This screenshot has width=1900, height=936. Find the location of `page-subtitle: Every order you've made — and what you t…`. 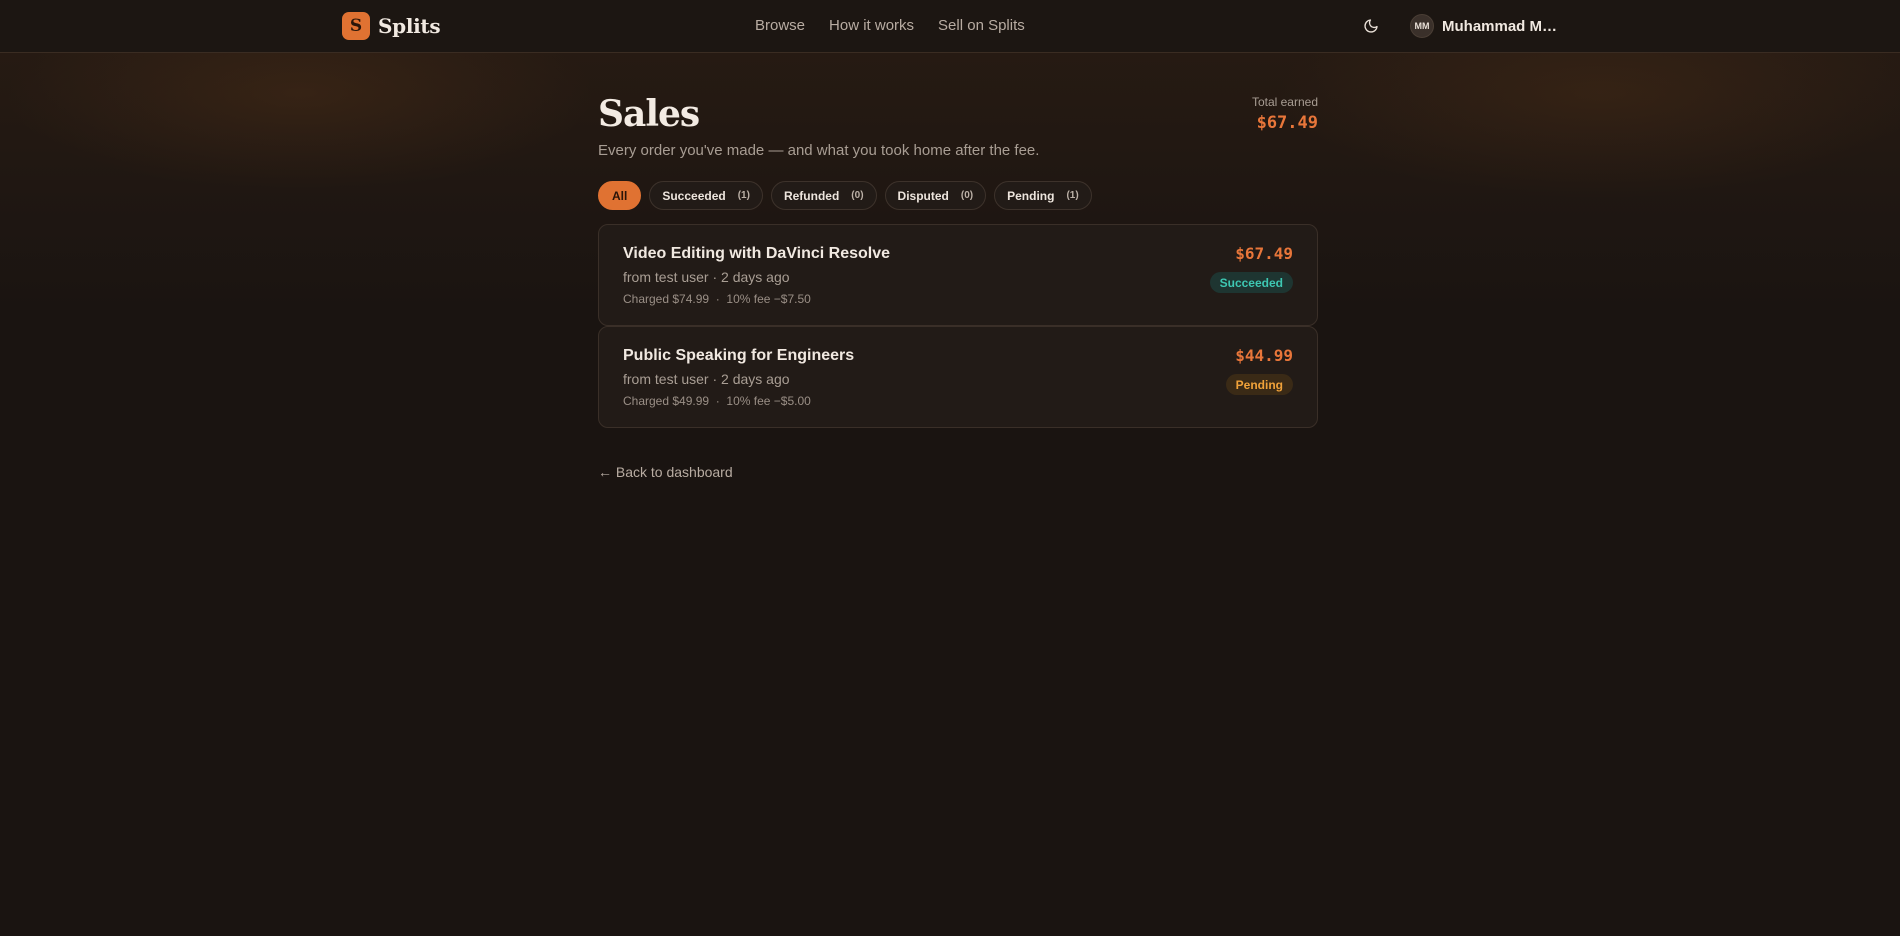

page-subtitle: Every order you've made — and what you t… is located at coordinates (819, 150).